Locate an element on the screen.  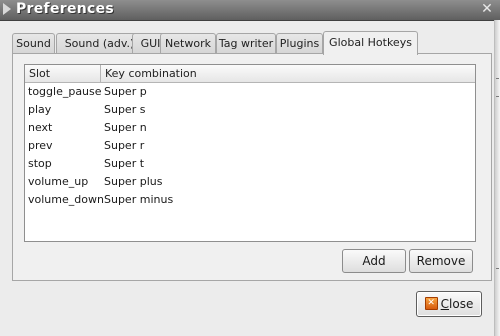
tab-tag-writer: Tag writer is located at coordinates (246, 43).